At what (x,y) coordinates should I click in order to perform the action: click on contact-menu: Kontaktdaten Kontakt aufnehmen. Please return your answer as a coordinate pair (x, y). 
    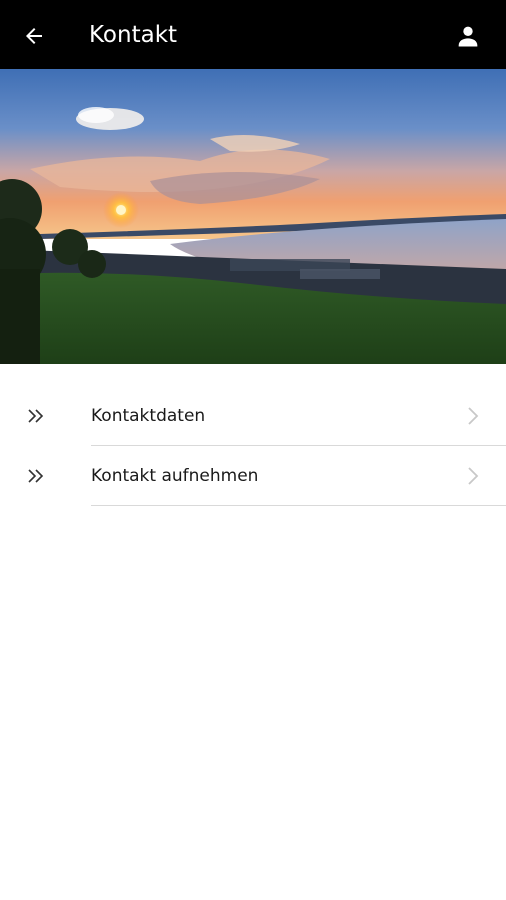
    Looking at the image, I should click on (253, 446).